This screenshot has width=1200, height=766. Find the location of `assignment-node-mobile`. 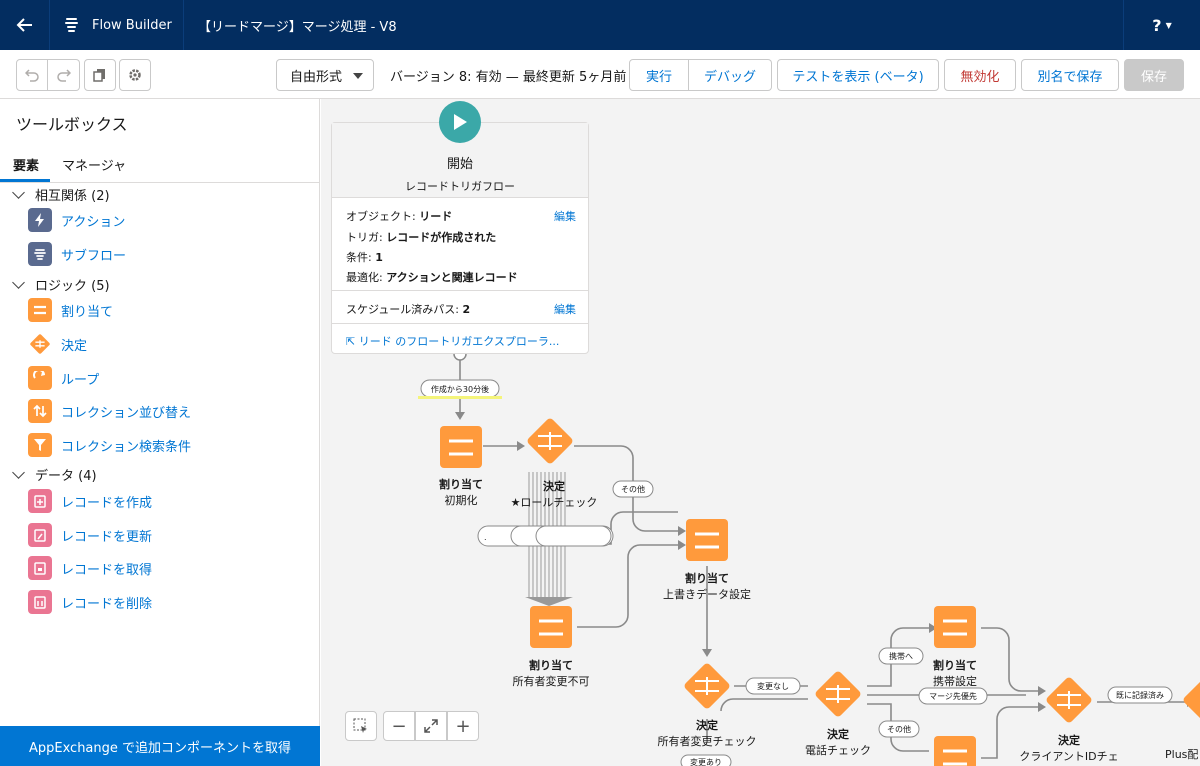

assignment-node-mobile is located at coordinates (955, 627).